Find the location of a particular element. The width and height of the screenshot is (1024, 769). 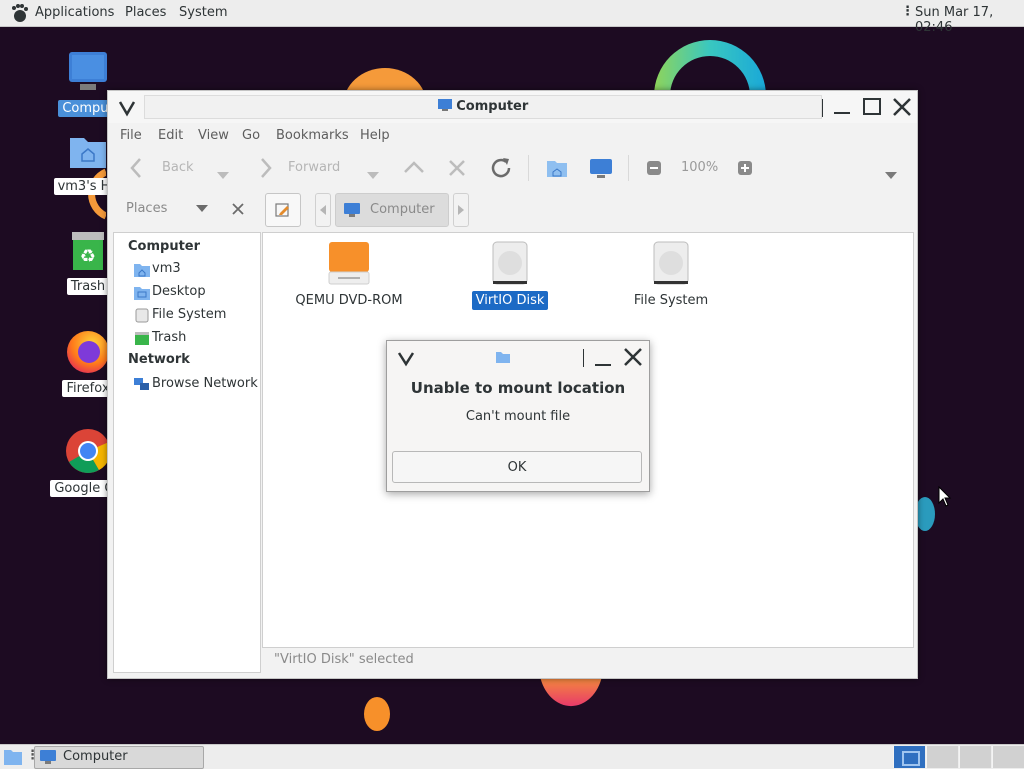

panel-handle-icon: ⋮ is located at coordinates (907, 11).